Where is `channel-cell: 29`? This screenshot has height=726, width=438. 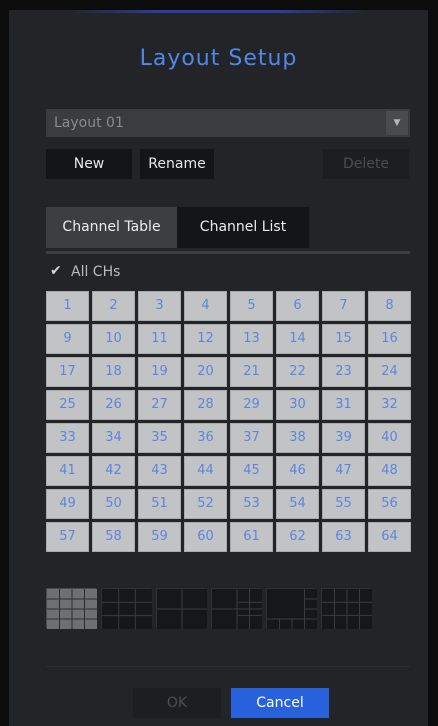
channel-cell: 29 is located at coordinates (251, 405).